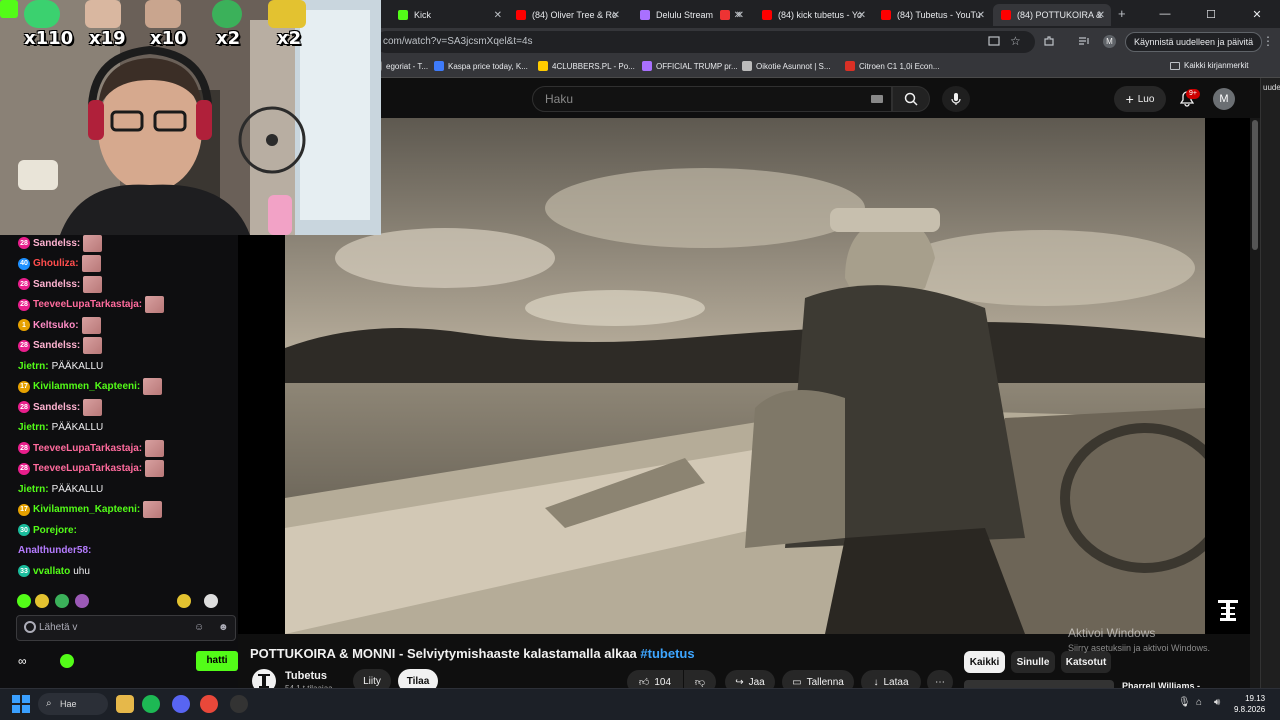 The height and width of the screenshot is (720, 1280). What do you see at coordinates (1211, 14) in the screenshot?
I see `maximize-icon: ☐` at bounding box center [1211, 14].